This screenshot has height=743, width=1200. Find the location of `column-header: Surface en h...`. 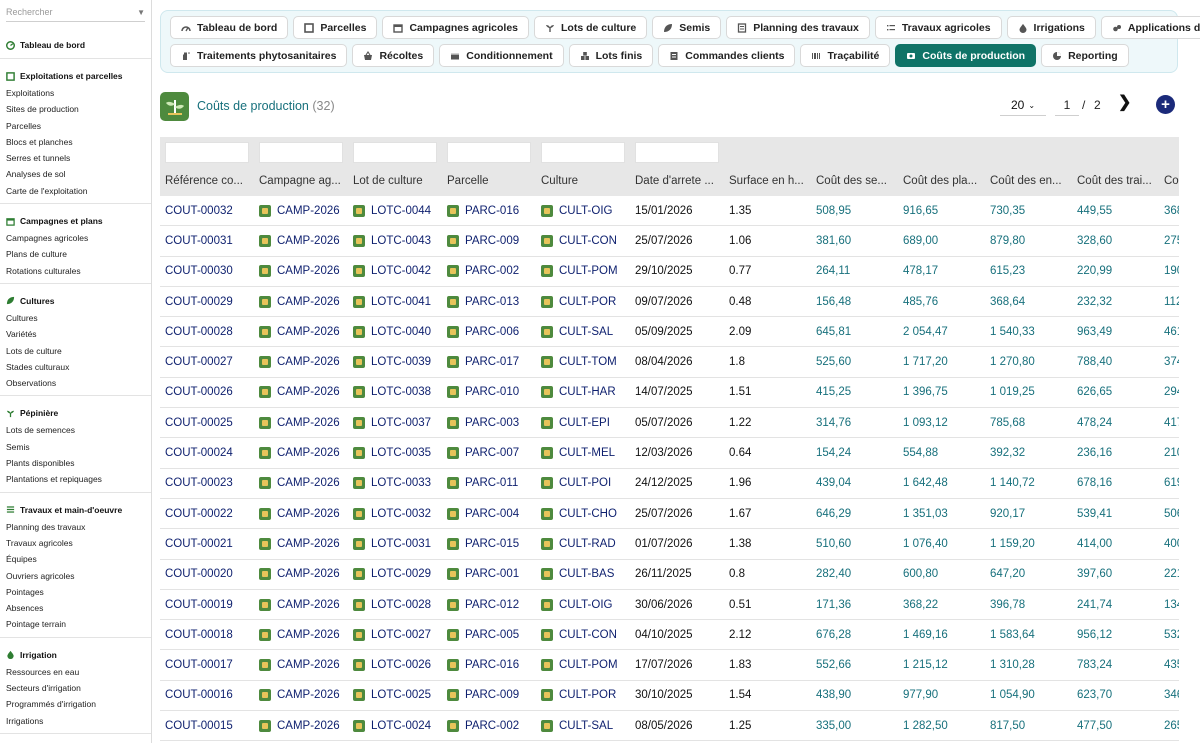

column-header: Surface en h... is located at coordinates (767, 181).